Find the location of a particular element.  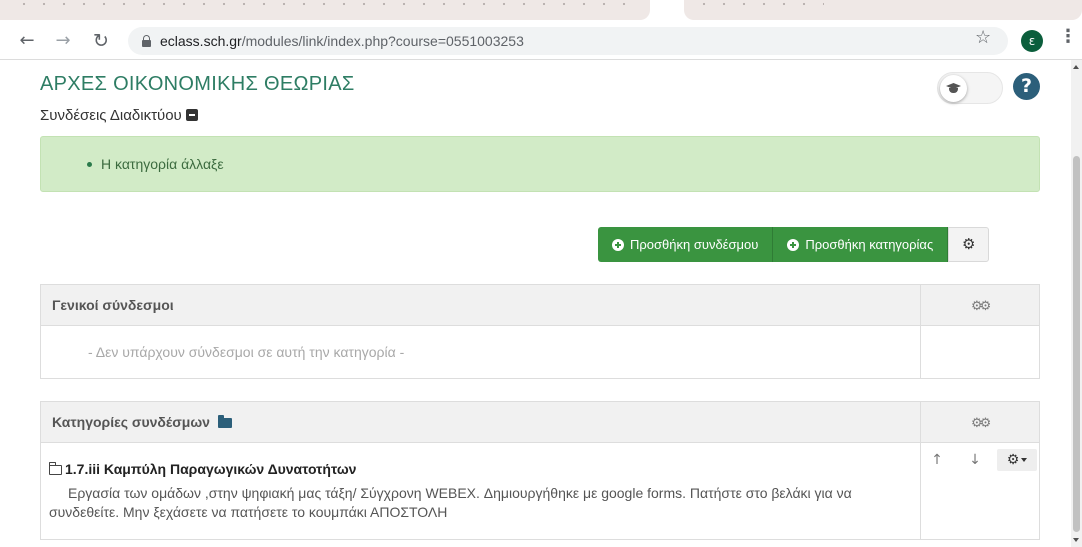

add-category-button: Προσθήκη κατηγορίας is located at coordinates (861, 244).